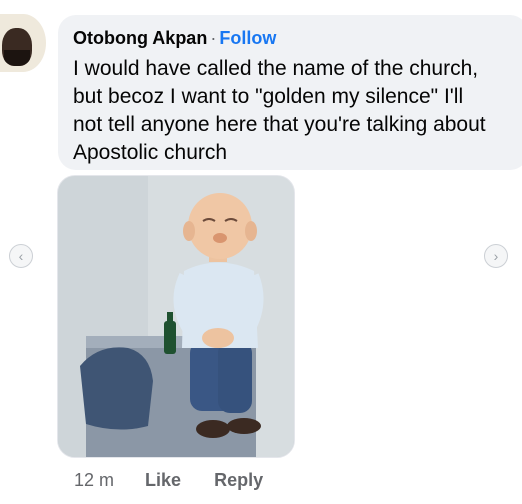 Image resolution: width=522 pixels, height=504 pixels. I want to click on author-name: Otobong Akpan, so click(140, 38).